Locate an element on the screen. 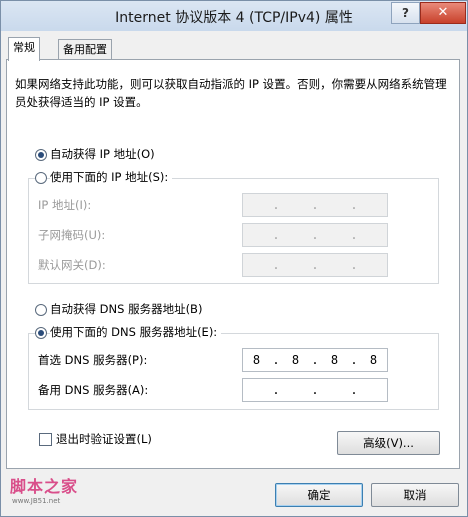 This screenshot has height=517, width=468. default-gateway-label: 默认网关(D): is located at coordinates (72, 265).